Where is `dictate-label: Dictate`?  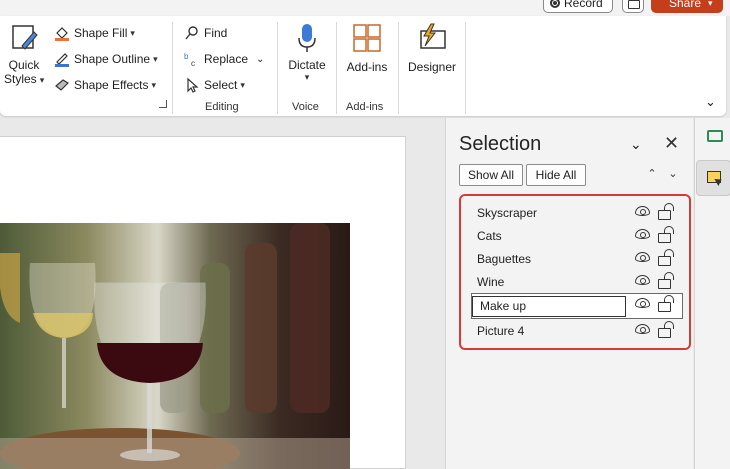
dictate-label: Dictate is located at coordinates (307, 65).